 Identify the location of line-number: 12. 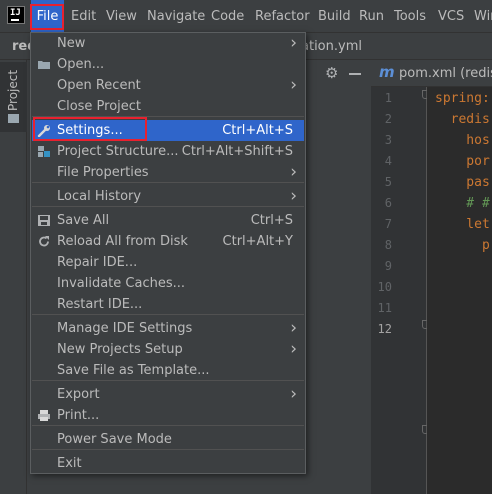
(384, 329).